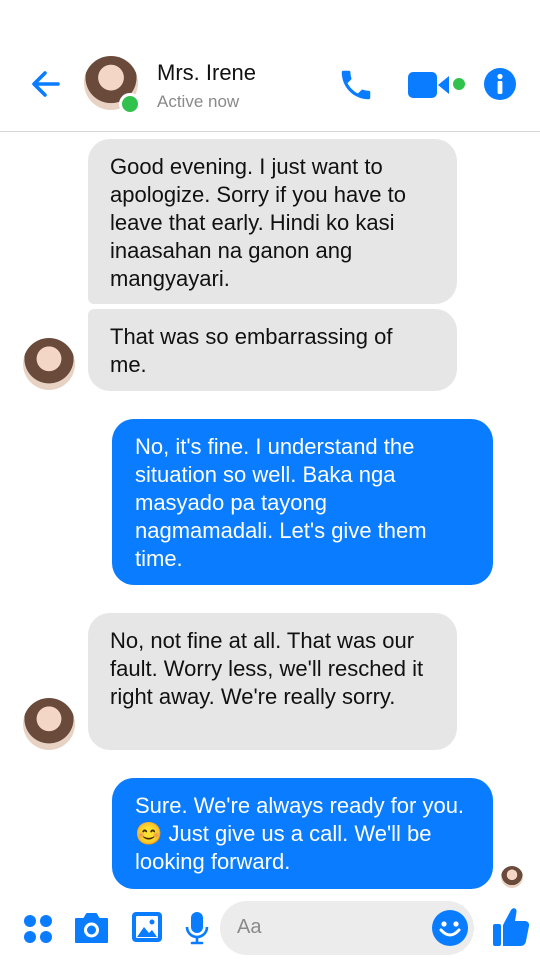  I want to click on gallery-icon, so click(147, 927).